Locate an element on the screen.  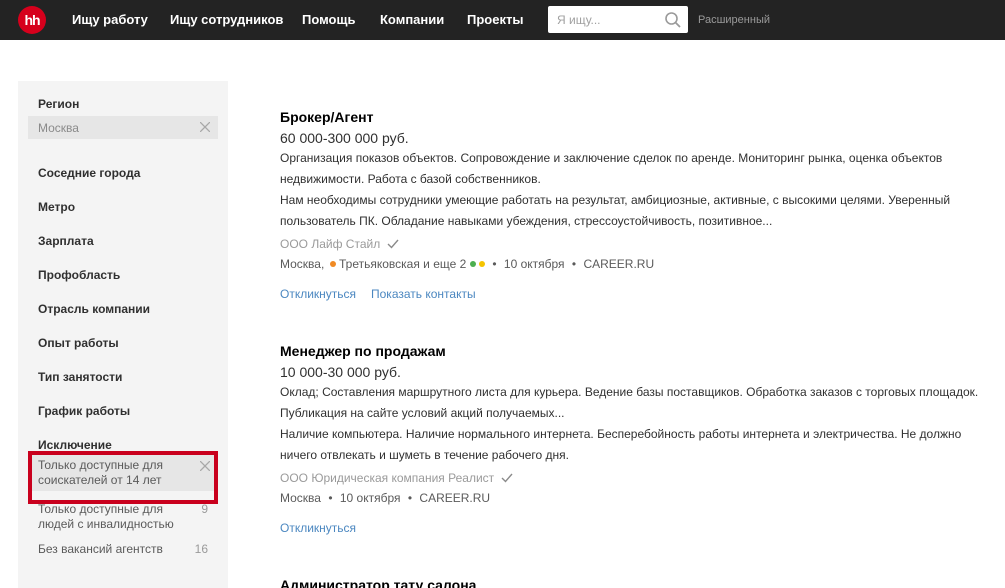
region-chip: Москва is located at coordinates (123, 127).